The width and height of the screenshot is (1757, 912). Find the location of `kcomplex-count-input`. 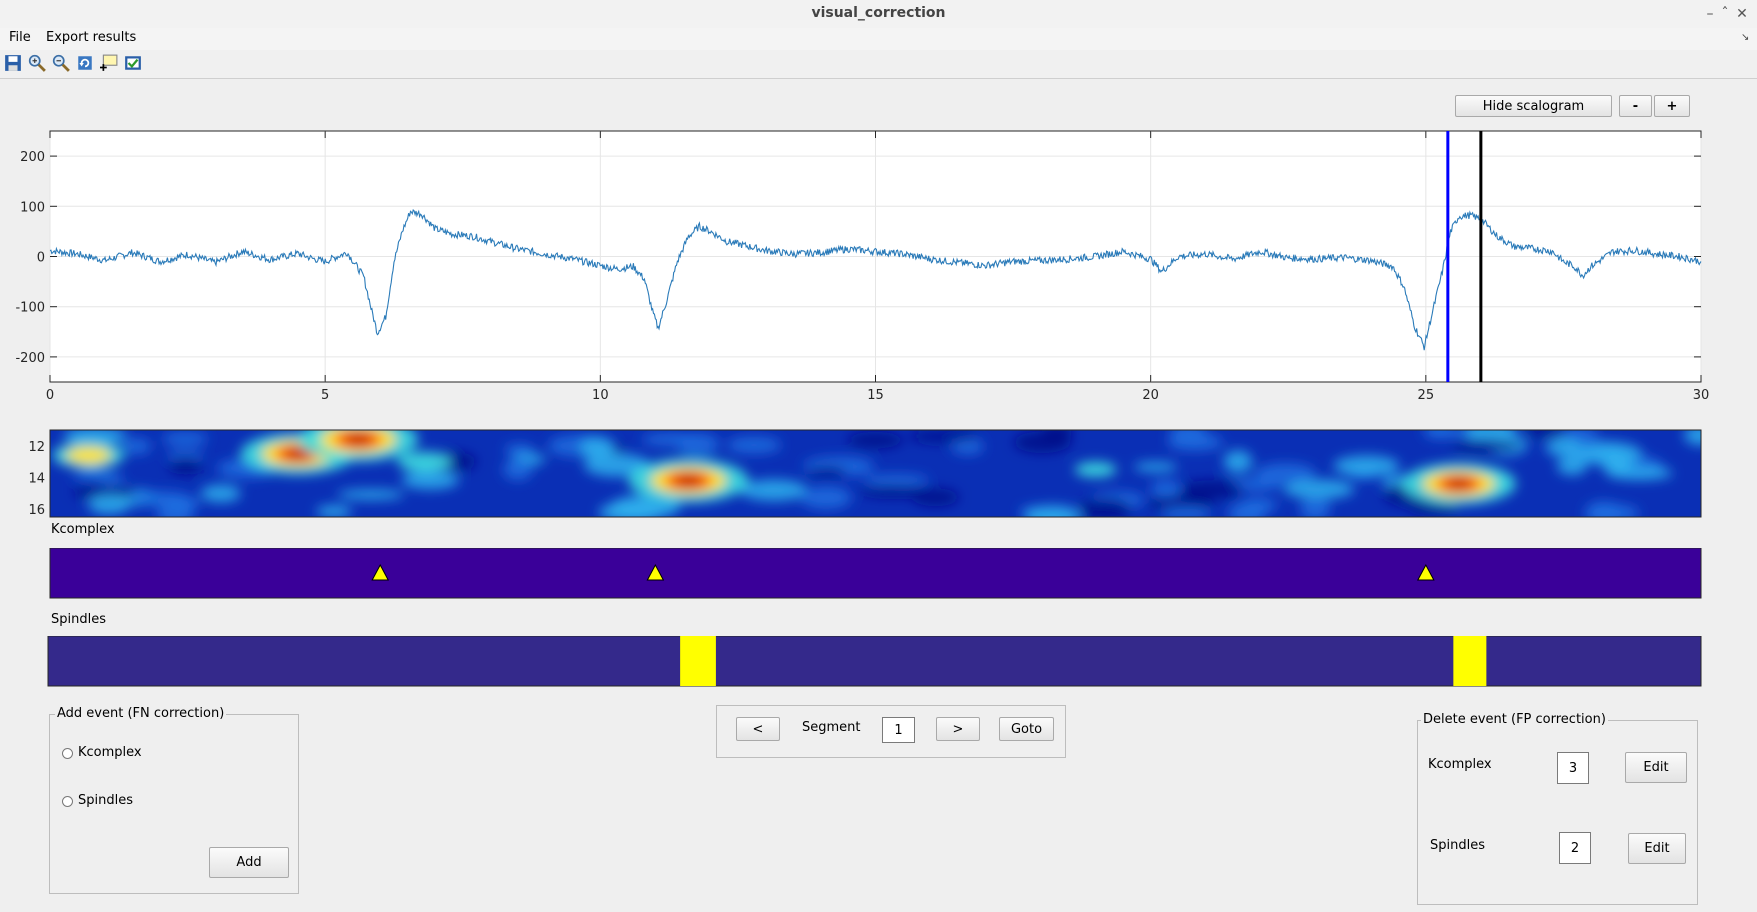

kcomplex-count-input is located at coordinates (1573, 768).